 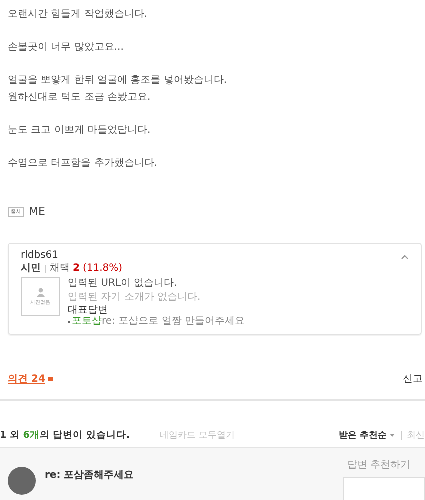 What do you see at coordinates (51, 379) in the screenshot?
I see `comment-icon` at bounding box center [51, 379].